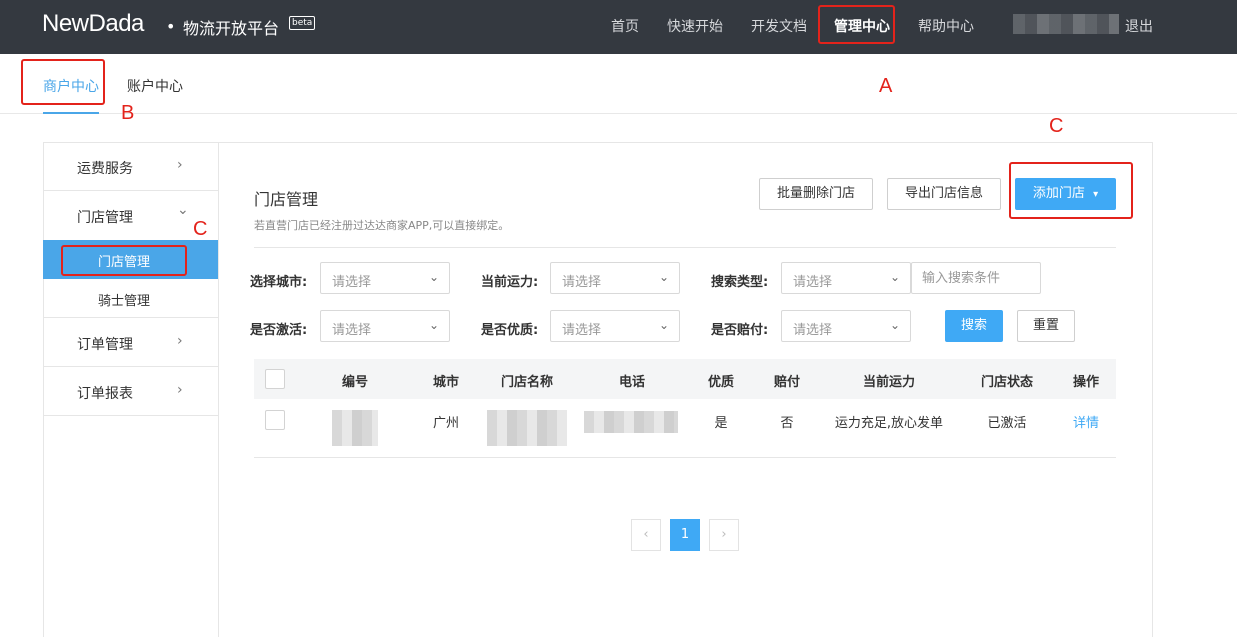 This screenshot has height=637, width=1237. Describe the element at coordinates (105, 218) in the screenshot. I see `sidebar-item-label: 门店管理` at that location.